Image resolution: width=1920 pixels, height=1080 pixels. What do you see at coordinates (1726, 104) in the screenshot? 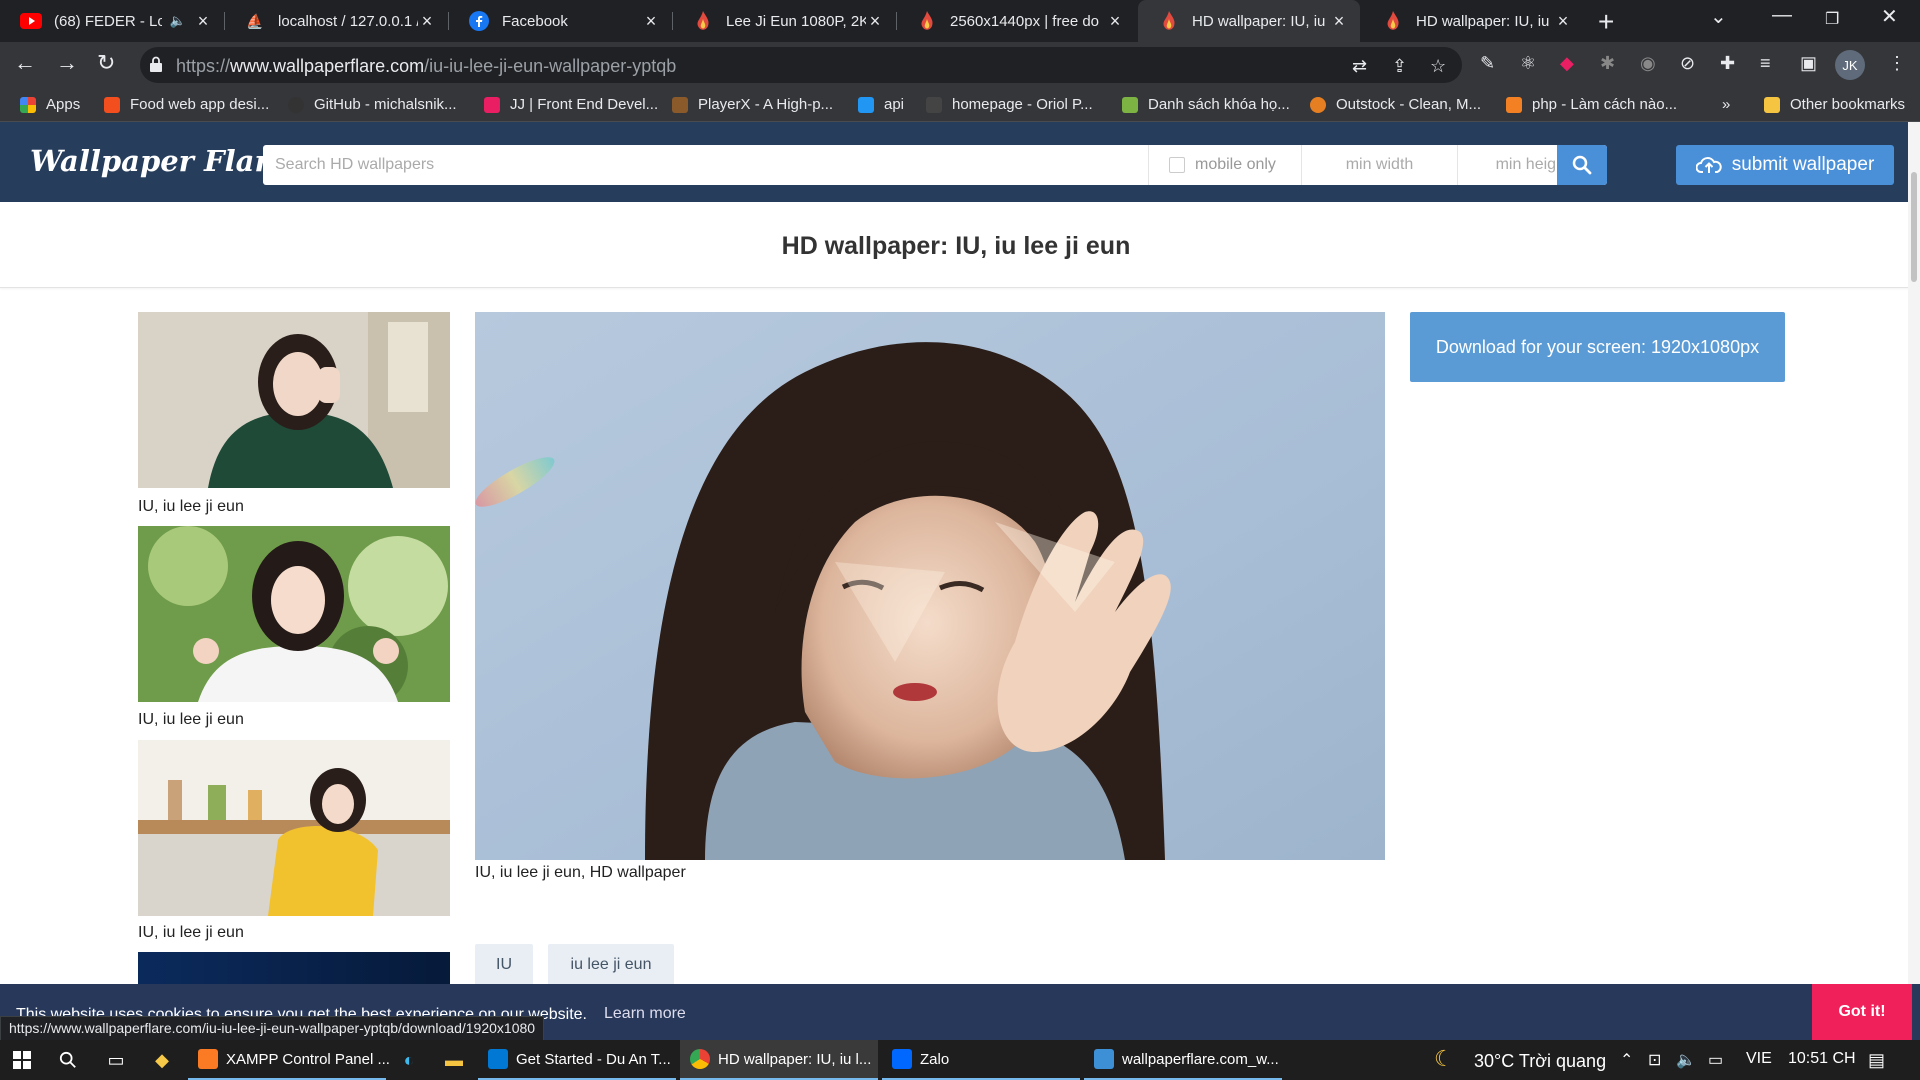
I see `bookmarks-overflow-button: »` at bounding box center [1726, 104].